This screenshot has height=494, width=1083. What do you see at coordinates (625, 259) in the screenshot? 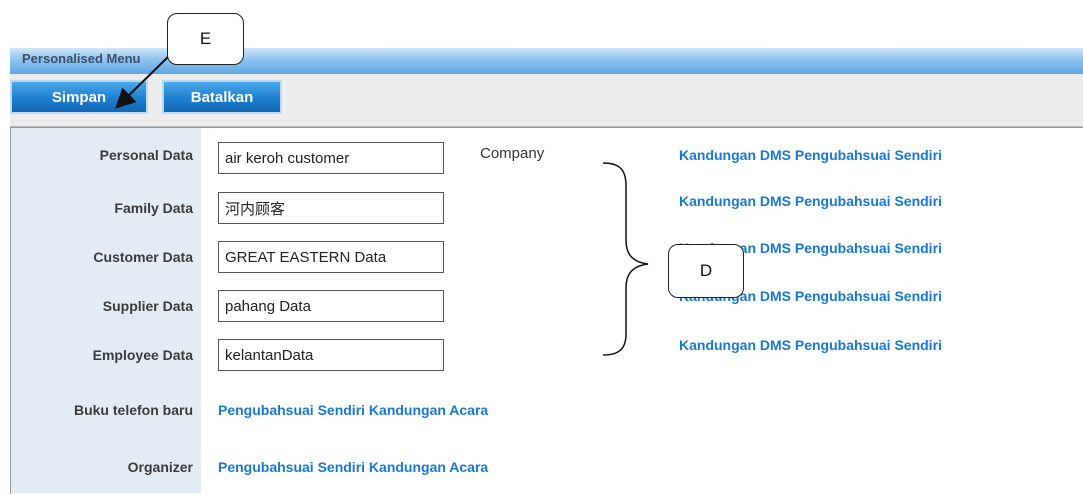
I see `annotation-brace` at bounding box center [625, 259].